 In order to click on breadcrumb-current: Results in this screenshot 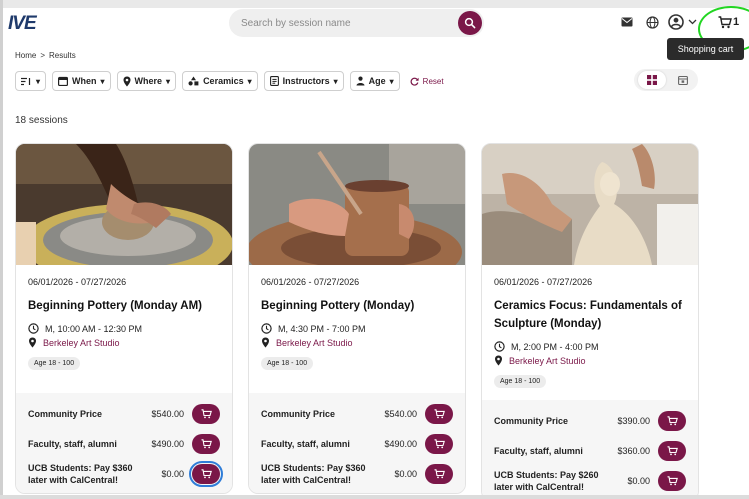, I will do `click(62, 55)`.